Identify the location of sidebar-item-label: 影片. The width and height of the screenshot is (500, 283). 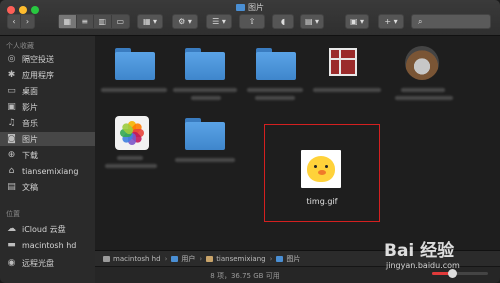
(30, 107).